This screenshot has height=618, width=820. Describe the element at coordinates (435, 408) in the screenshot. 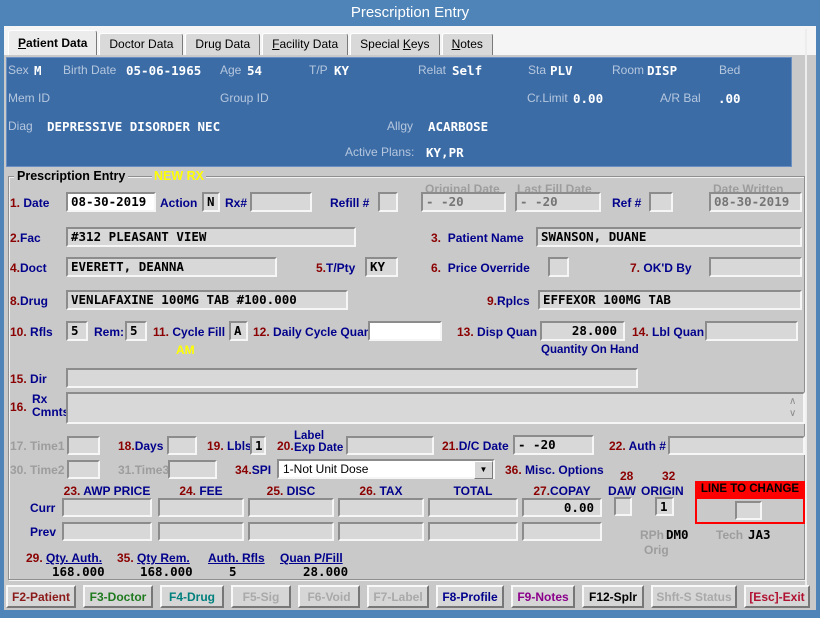

I see `rx-cmnts-textarea` at that location.